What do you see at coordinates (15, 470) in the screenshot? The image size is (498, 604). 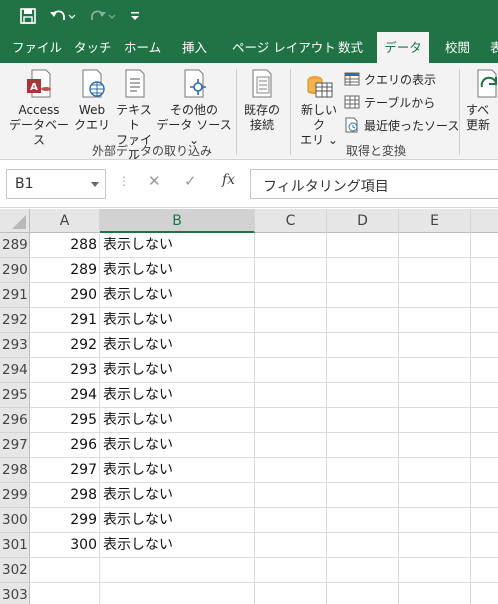 I see `row-header: 298` at bounding box center [15, 470].